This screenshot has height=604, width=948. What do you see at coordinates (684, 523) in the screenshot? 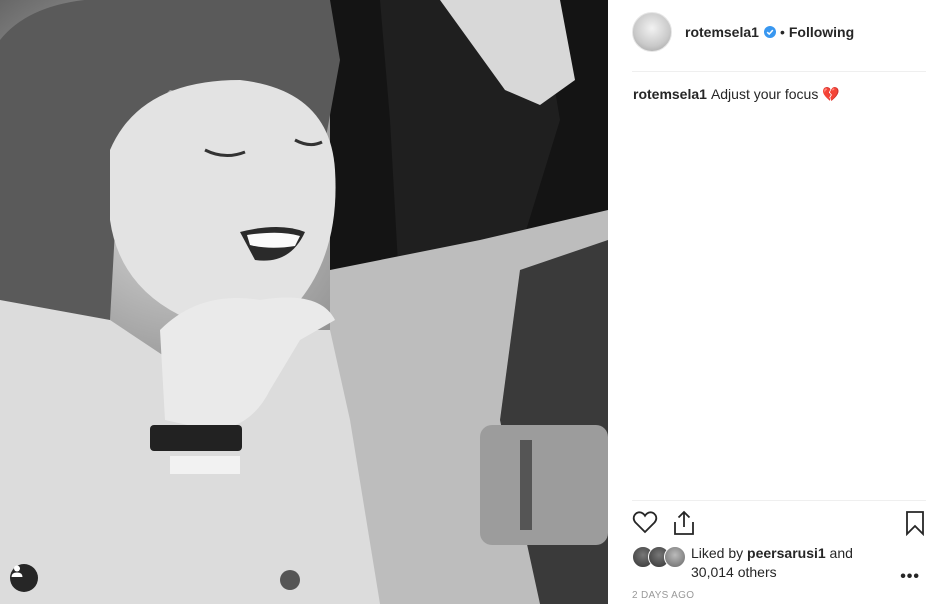
I see `share-upload-icon` at bounding box center [684, 523].